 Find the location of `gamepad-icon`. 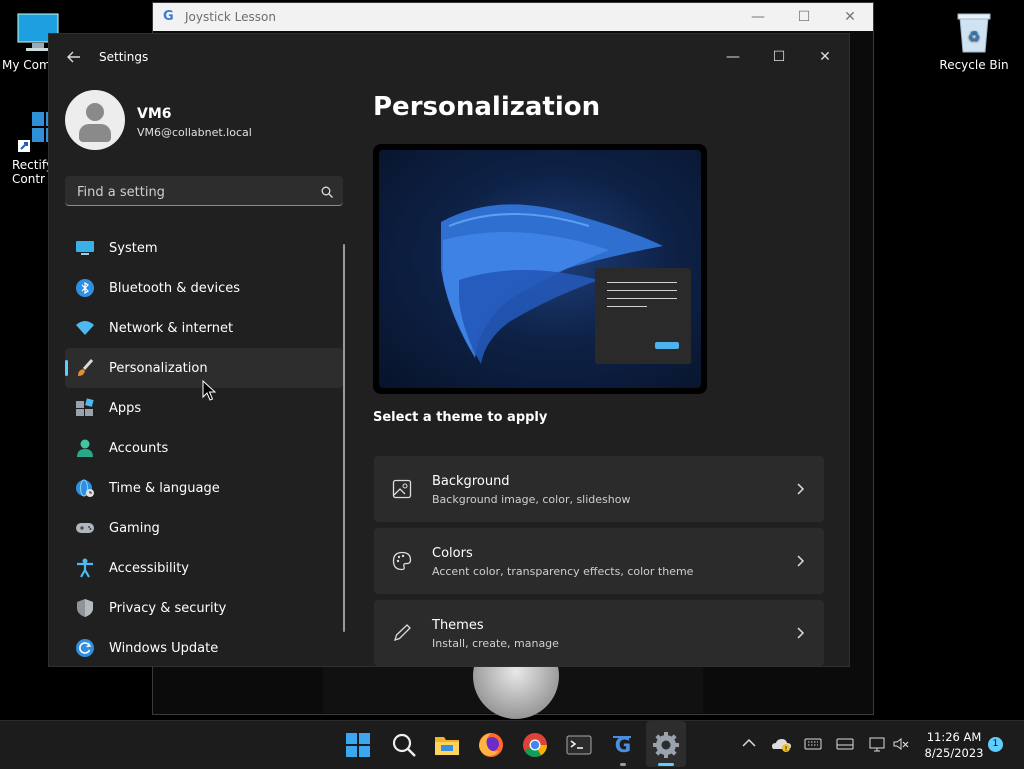

gamepad-icon is located at coordinates (85, 528).